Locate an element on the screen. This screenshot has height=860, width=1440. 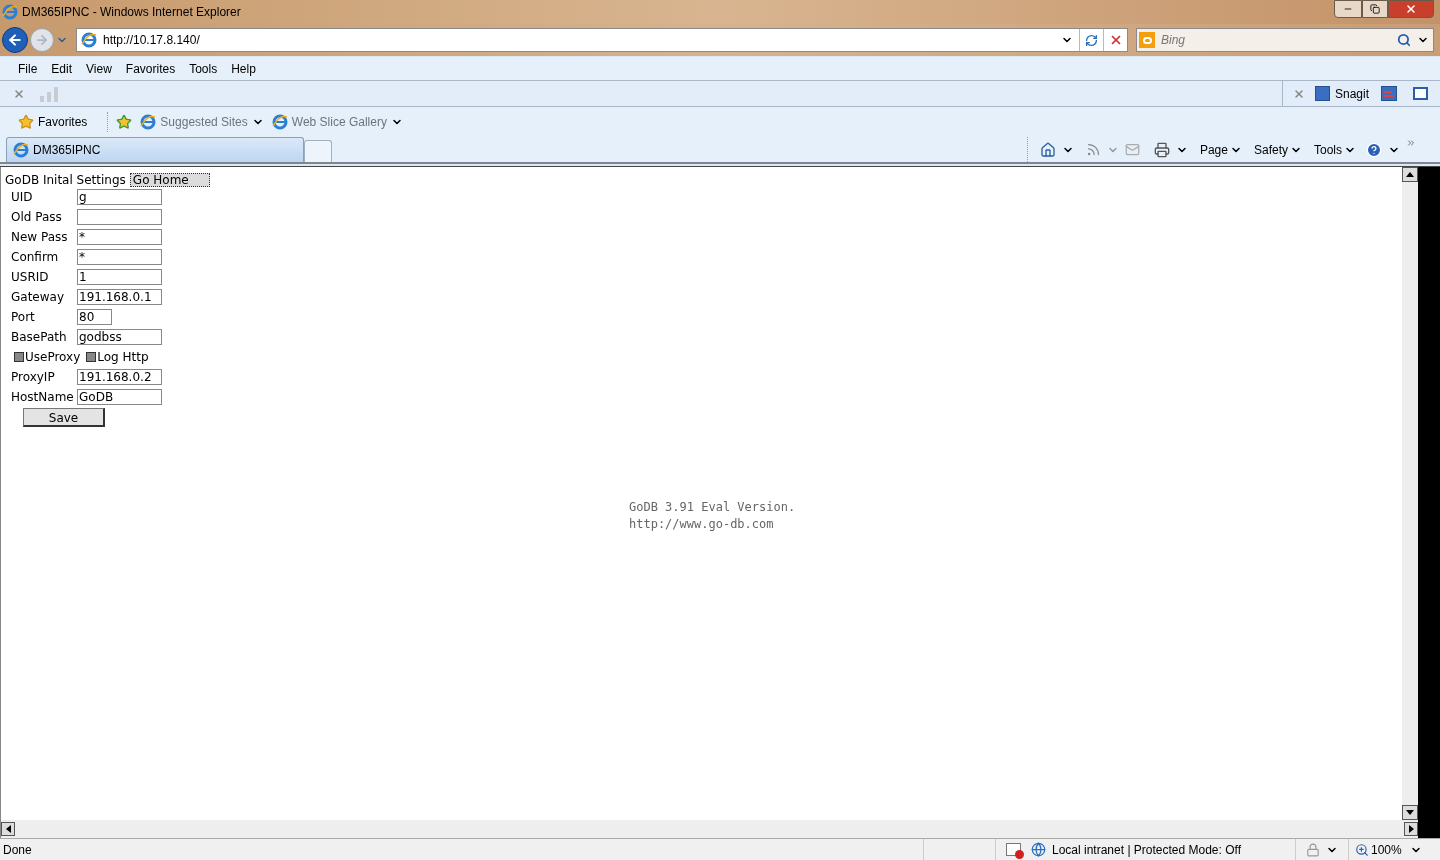
input-field: GoDB is located at coordinates (119, 397).